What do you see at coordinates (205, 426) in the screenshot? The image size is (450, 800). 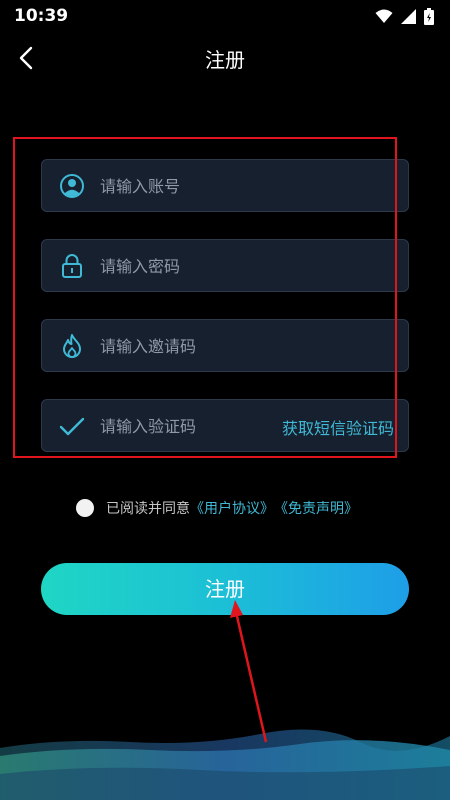 I see `verification-code-input` at bounding box center [205, 426].